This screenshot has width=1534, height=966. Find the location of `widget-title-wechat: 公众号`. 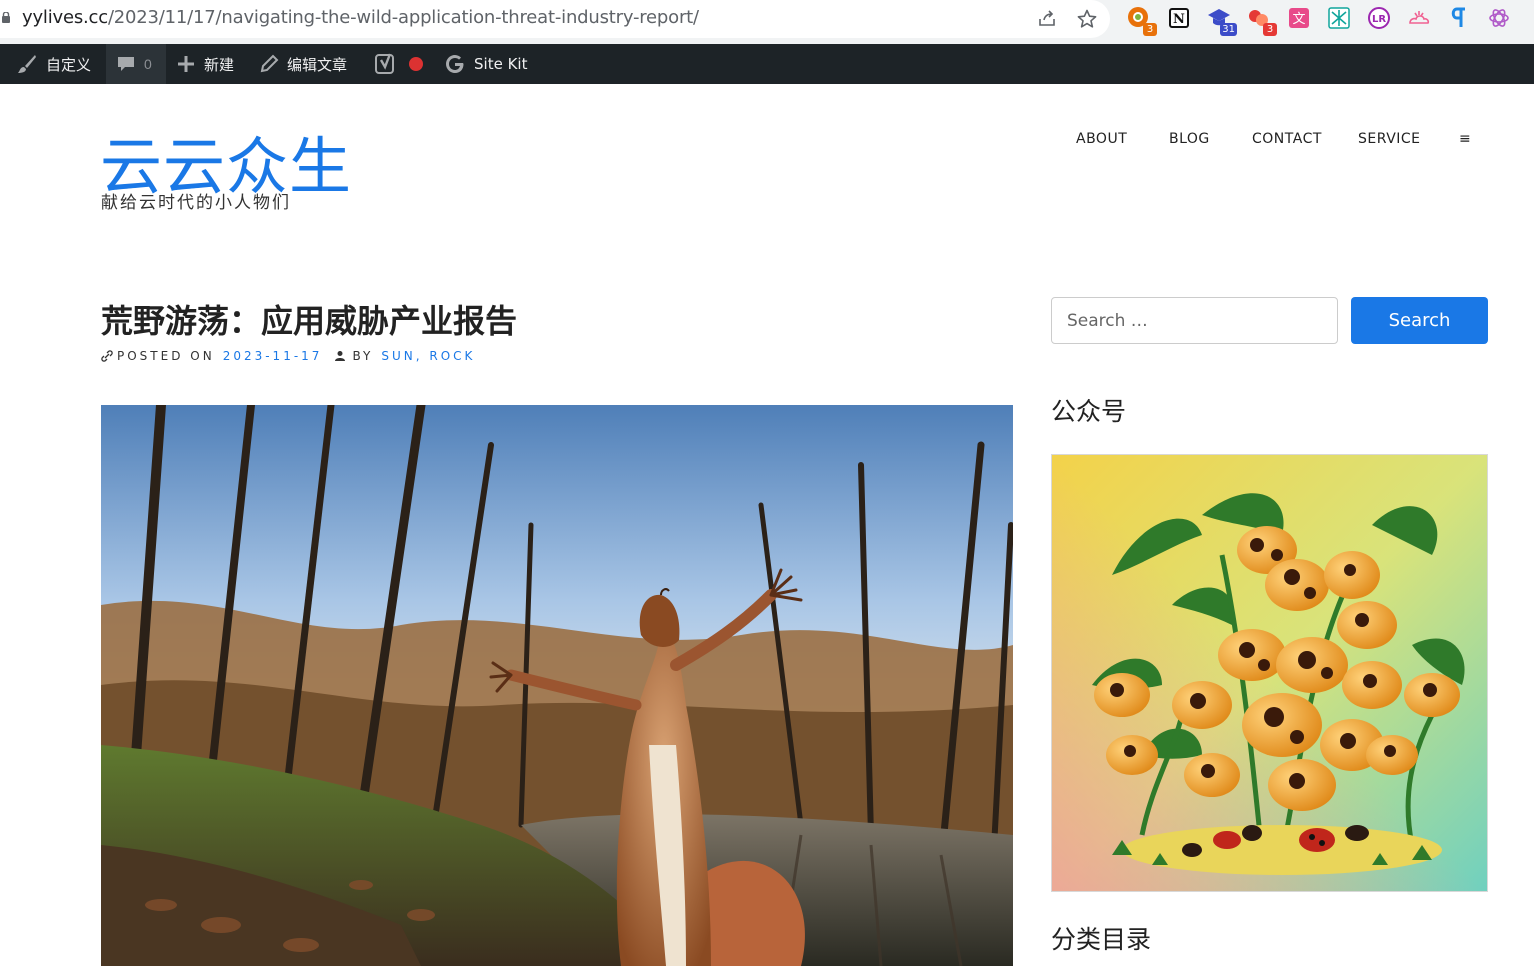

widget-title-wechat: 公众号 is located at coordinates (1089, 411).